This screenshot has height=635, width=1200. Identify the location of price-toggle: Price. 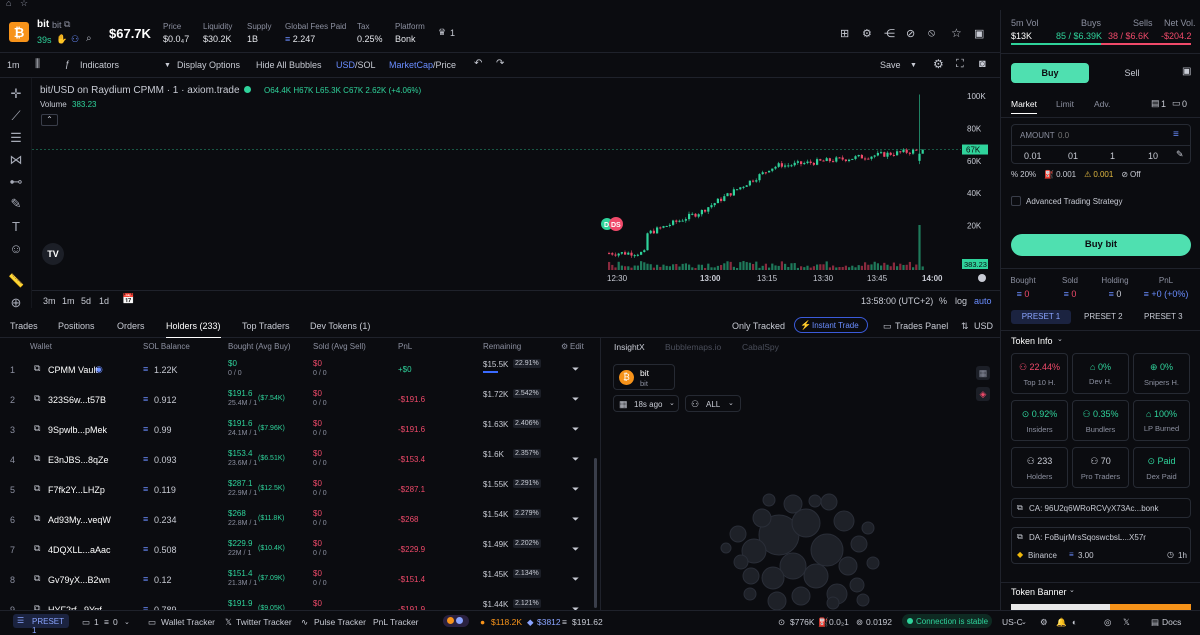
(446, 65).